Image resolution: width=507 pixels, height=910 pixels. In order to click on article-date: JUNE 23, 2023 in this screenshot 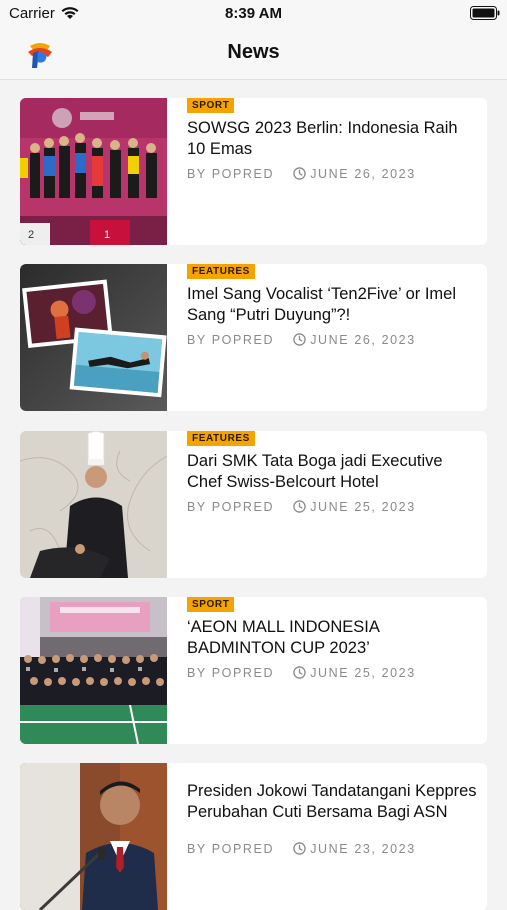, I will do `click(363, 849)`.